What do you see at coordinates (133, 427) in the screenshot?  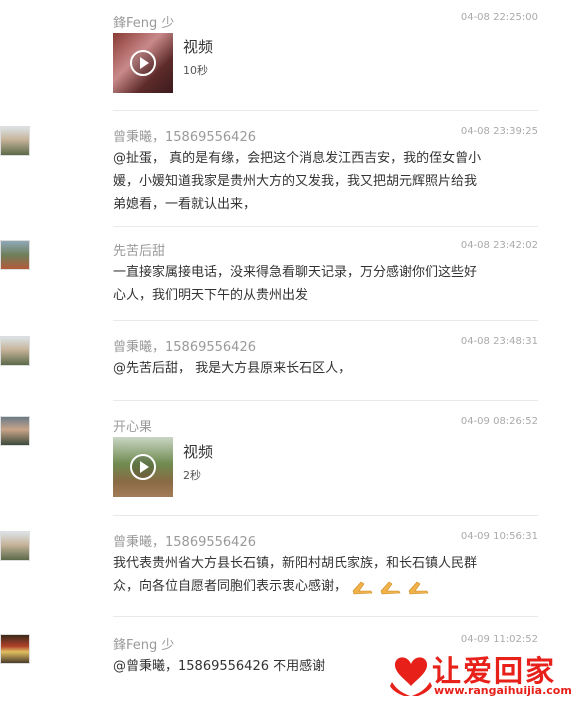 I see `sender-name: 开心果` at bounding box center [133, 427].